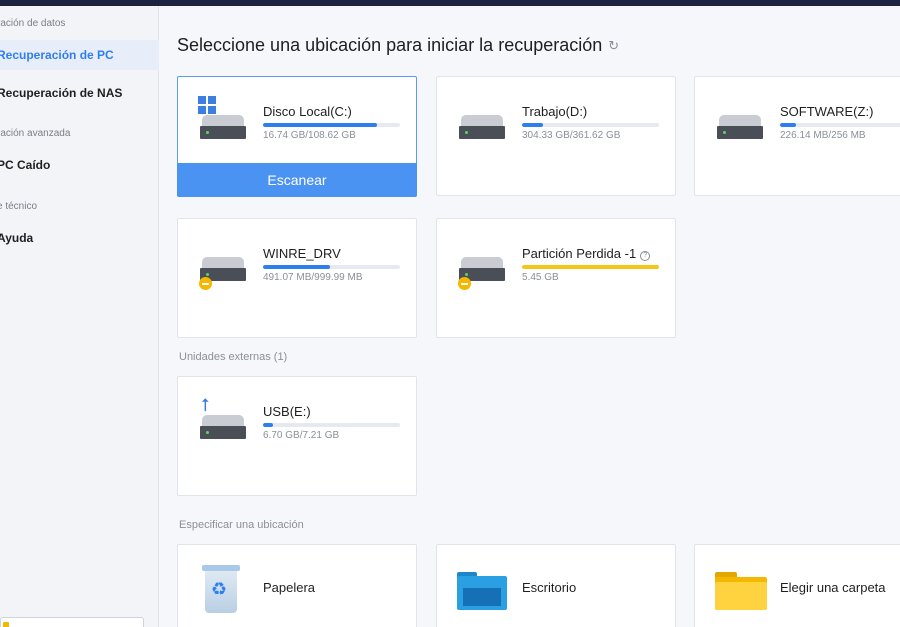 The height and width of the screenshot is (627, 900). I want to click on scan-button: Escanear, so click(297, 180).